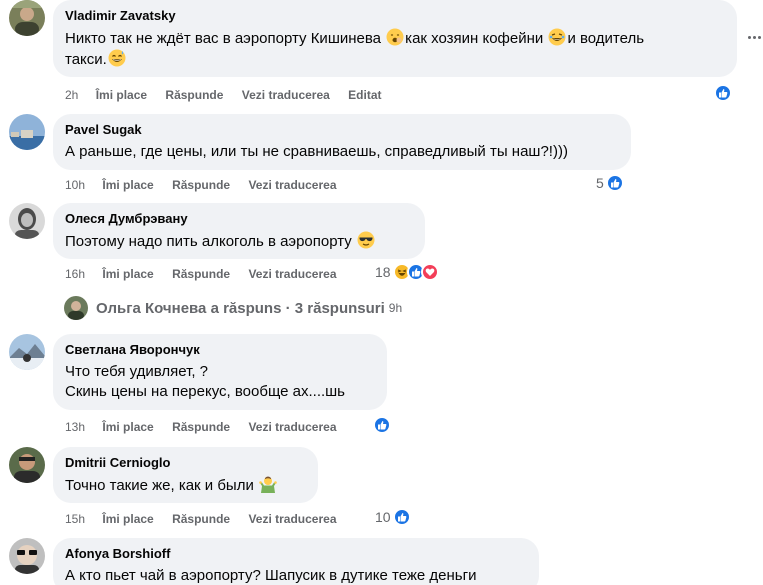 The image size is (763, 585). What do you see at coordinates (86, 59) in the screenshot?
I see `comment-text-part: такси.` at bounding box center [86, 59].